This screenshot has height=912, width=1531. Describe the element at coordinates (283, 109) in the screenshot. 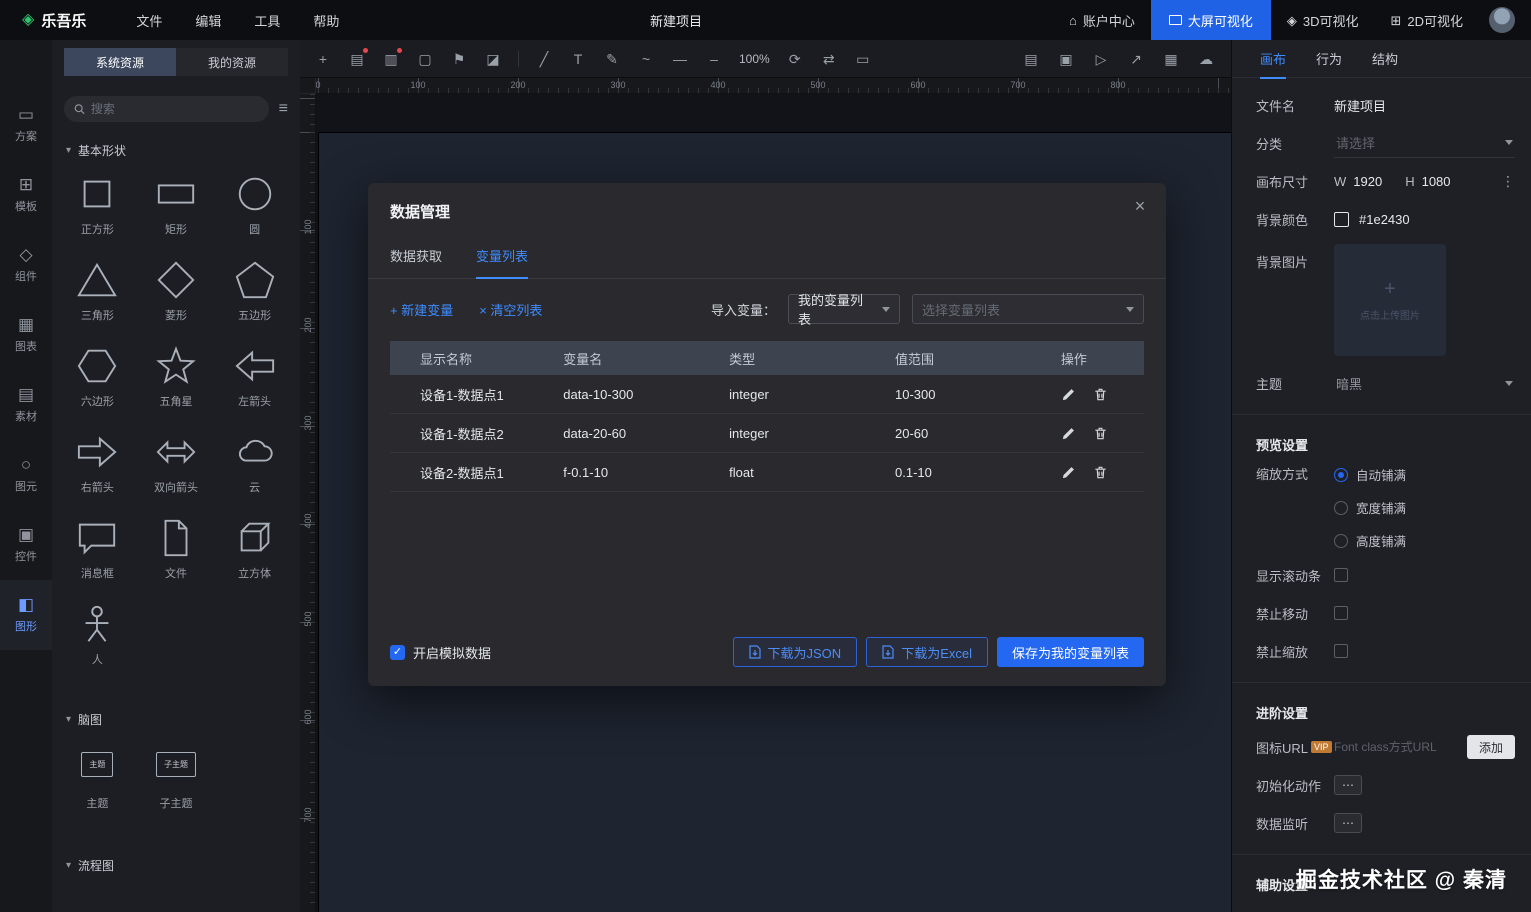

I see `list-menu-icon: ≡` at that location.